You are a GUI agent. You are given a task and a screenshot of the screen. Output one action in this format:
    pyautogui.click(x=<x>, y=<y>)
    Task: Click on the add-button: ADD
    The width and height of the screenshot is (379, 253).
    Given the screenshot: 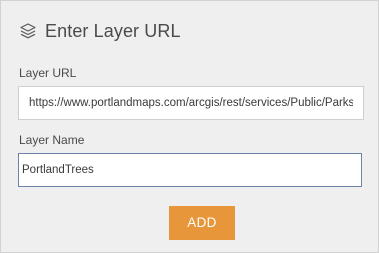 What is the action you would take?
    pyautogui.click(x=202, y=223)
    